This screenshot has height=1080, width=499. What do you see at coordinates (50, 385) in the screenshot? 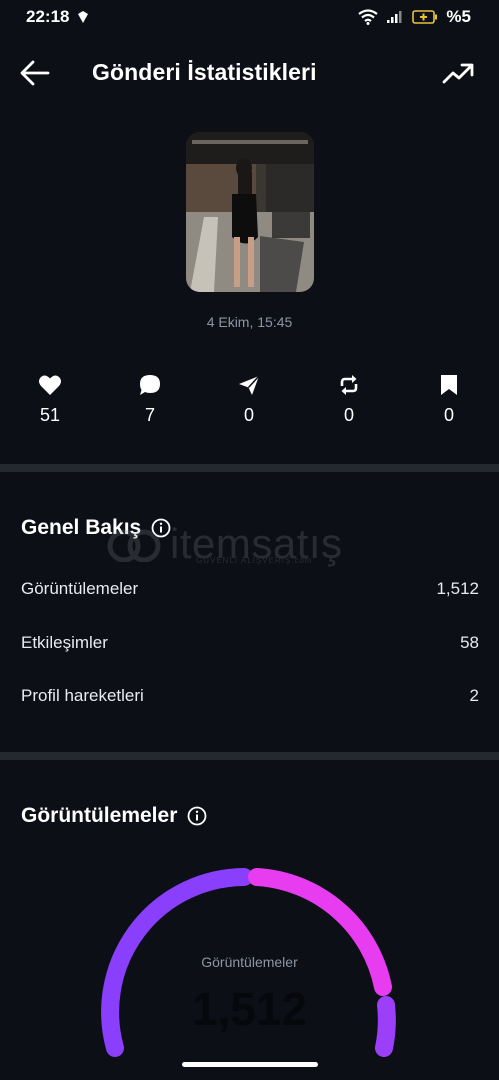
I see `heart-icon` at bounding box center [50, 385].